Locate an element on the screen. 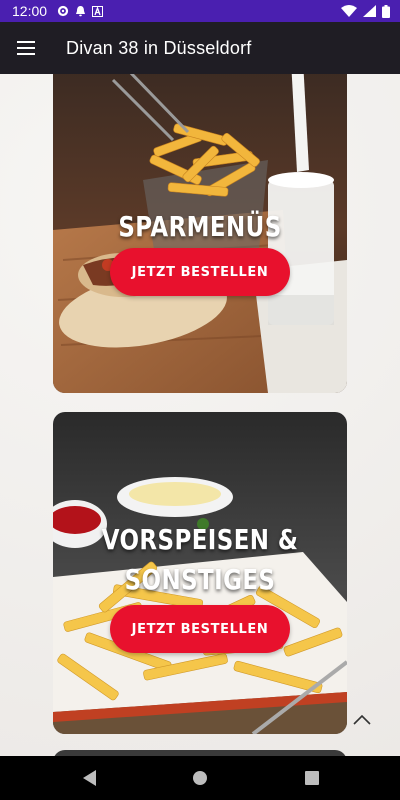 The width and height of the screenshot is (400, 800). home-icon is located at coordinates (200, 778).